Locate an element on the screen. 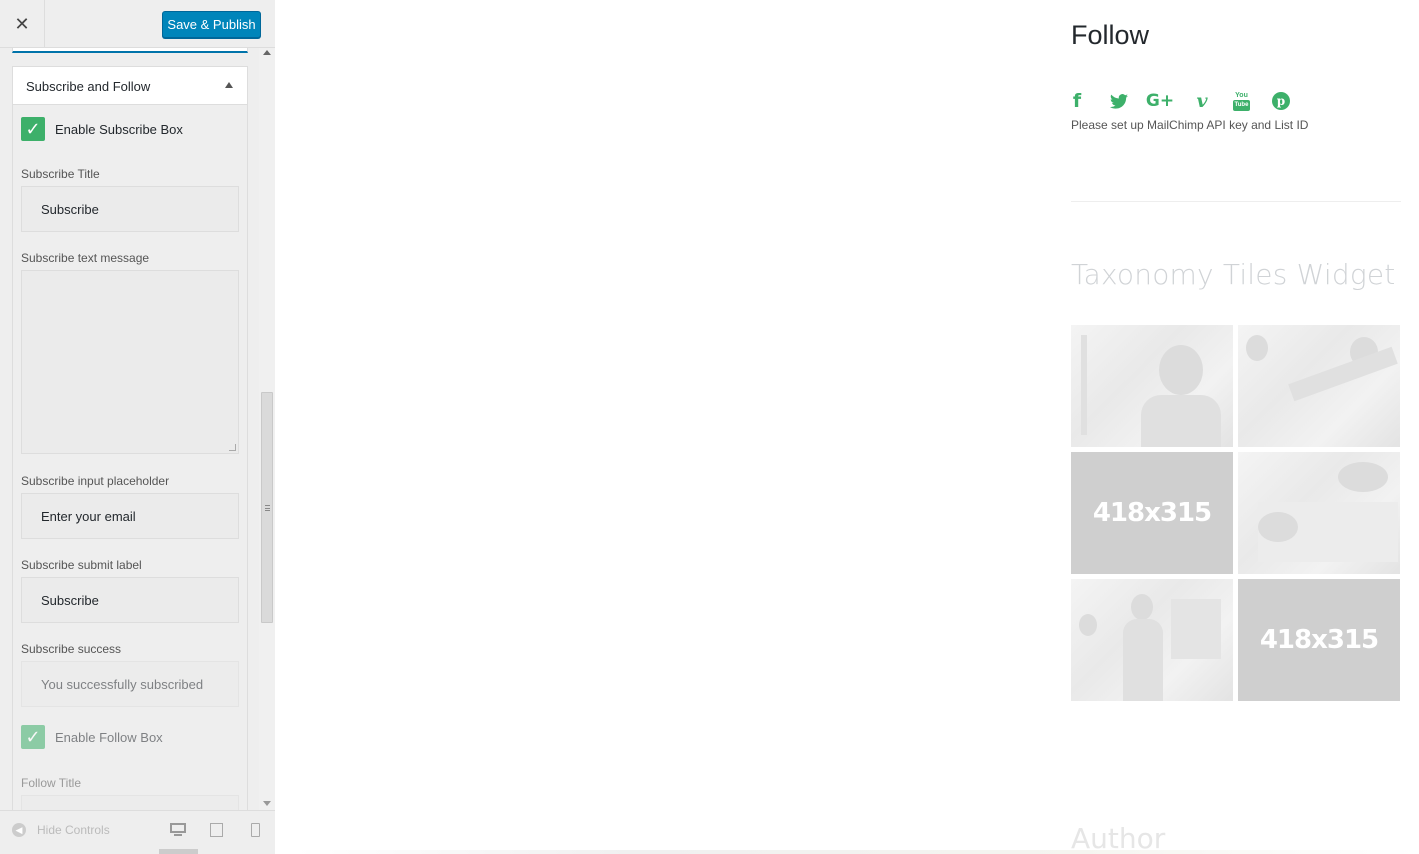 The width and height of the screenshot is (1419, 854). mobile-icon is located at coordinates (259, 830).